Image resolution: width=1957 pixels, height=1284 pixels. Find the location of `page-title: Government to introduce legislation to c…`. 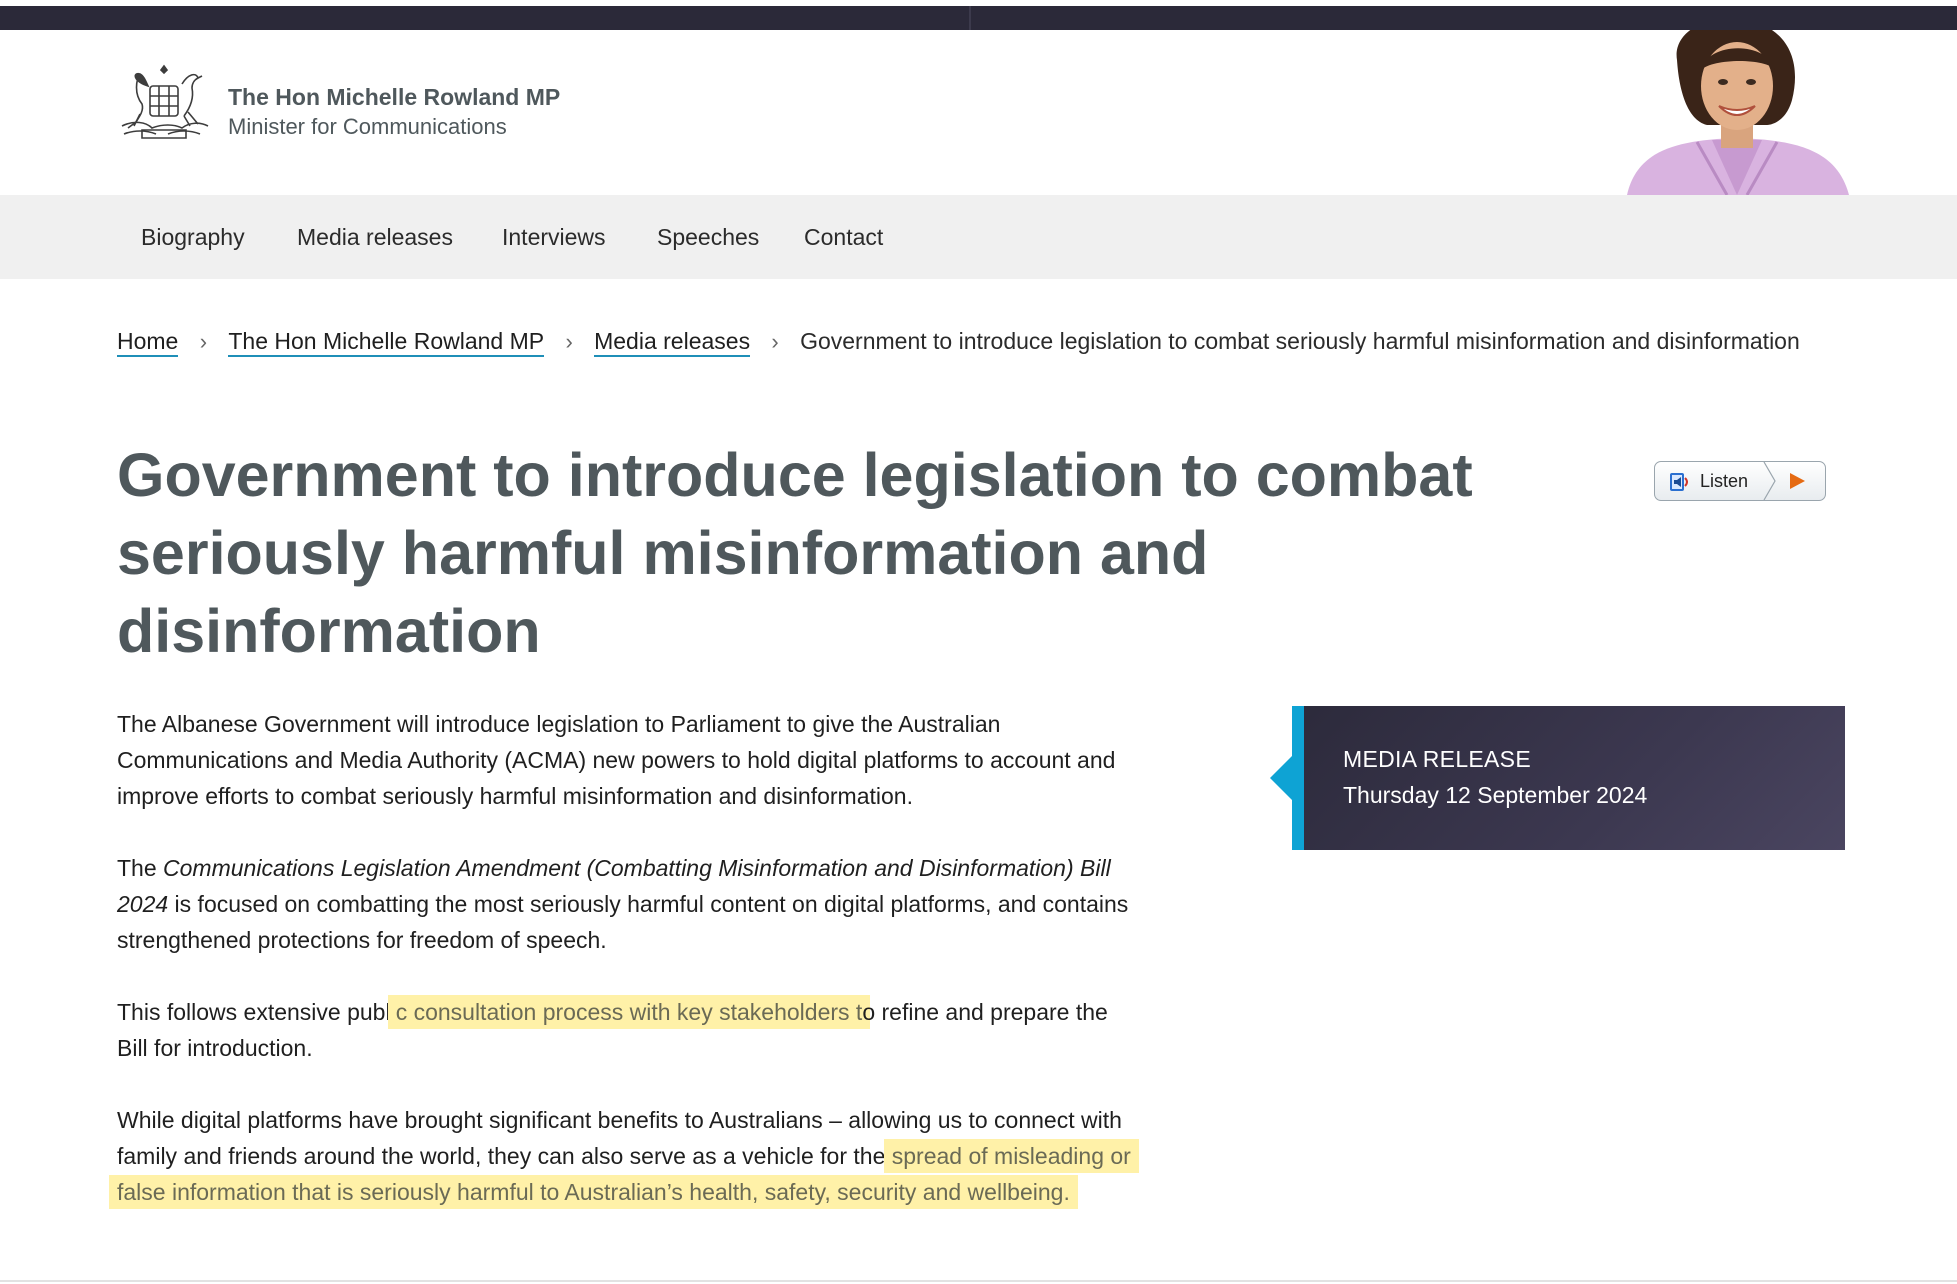

page-title: Government to introduce legislation to c… is located at coordinates (795, 553).